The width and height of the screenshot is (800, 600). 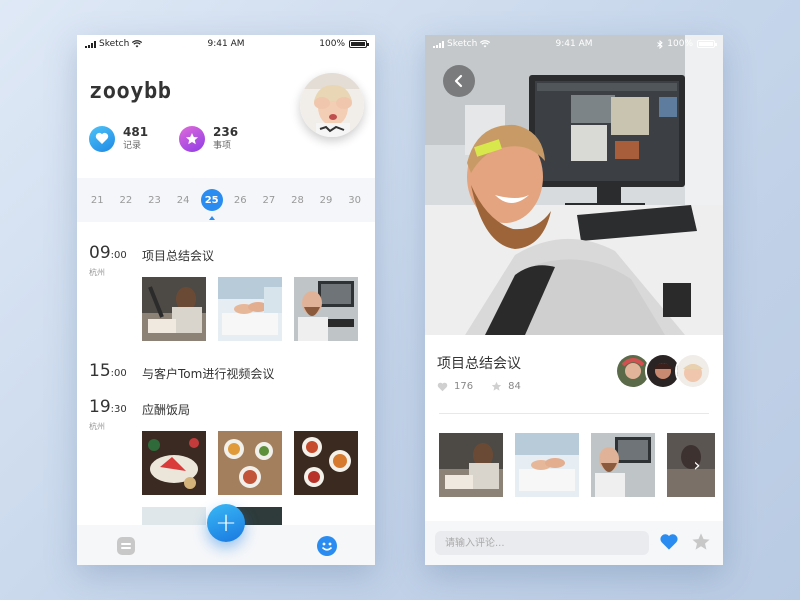 I want to click on date-item: 21, so click(x=97, y=200).